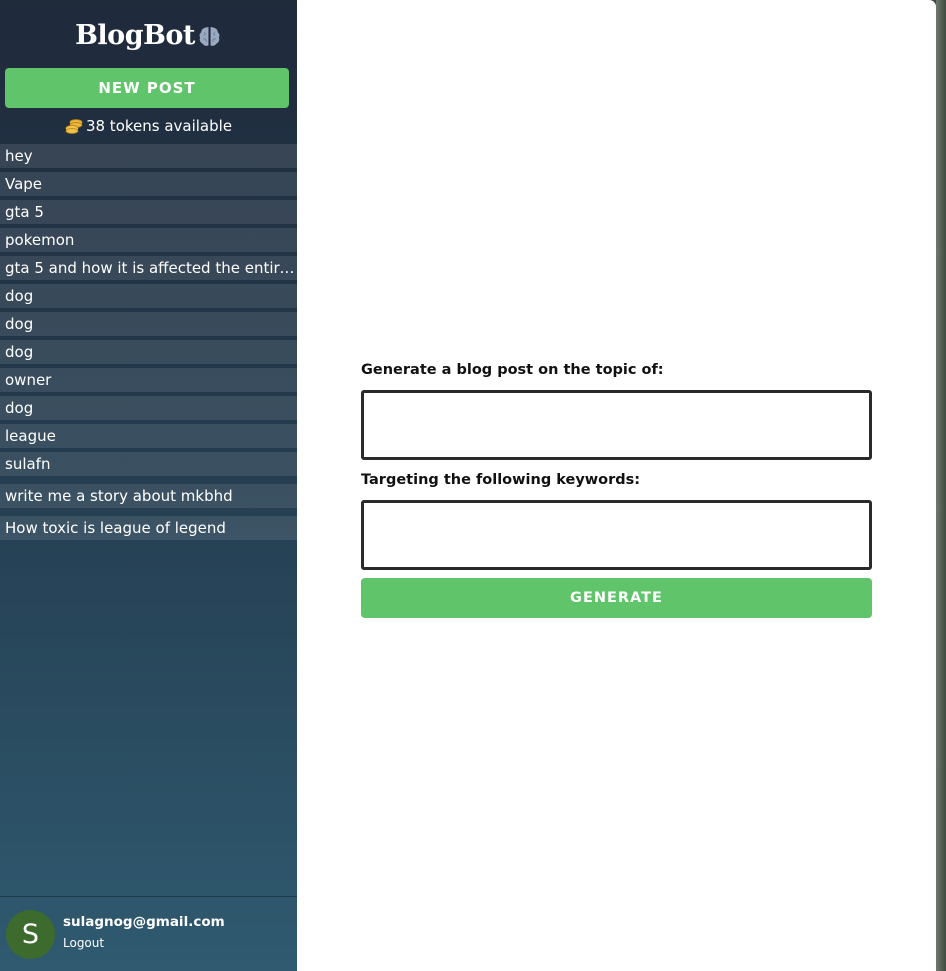 The height and width of the screenshot is (971, 946). I want to click on logo: BlogBot, so click(148, 34).